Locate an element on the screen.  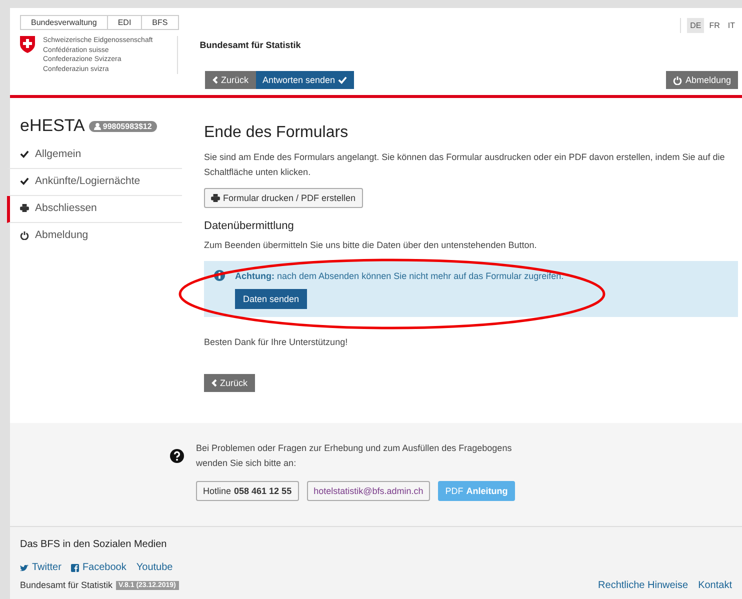
help-icon is located at coordinates (177, 456).